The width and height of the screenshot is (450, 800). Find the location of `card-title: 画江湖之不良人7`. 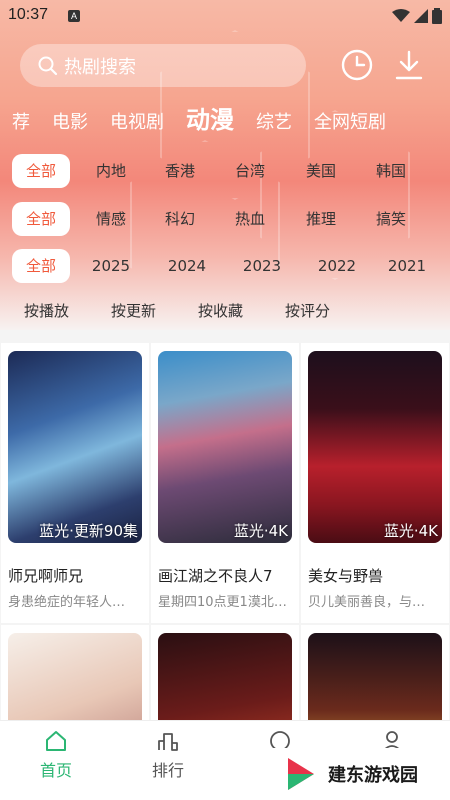

card-title: 画江湖之不良人7 is located at coordinates (215, 576).